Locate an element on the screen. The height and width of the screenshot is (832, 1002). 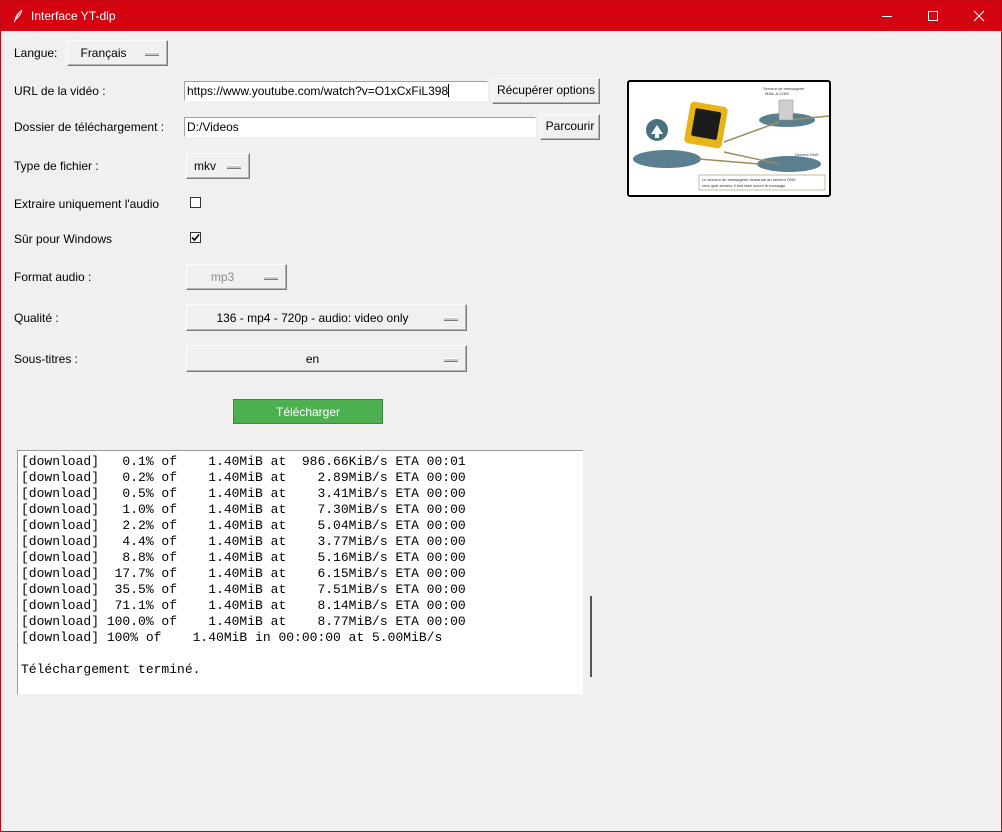
window-title: Interface YT-dlp is located at coordinates (73, 16).